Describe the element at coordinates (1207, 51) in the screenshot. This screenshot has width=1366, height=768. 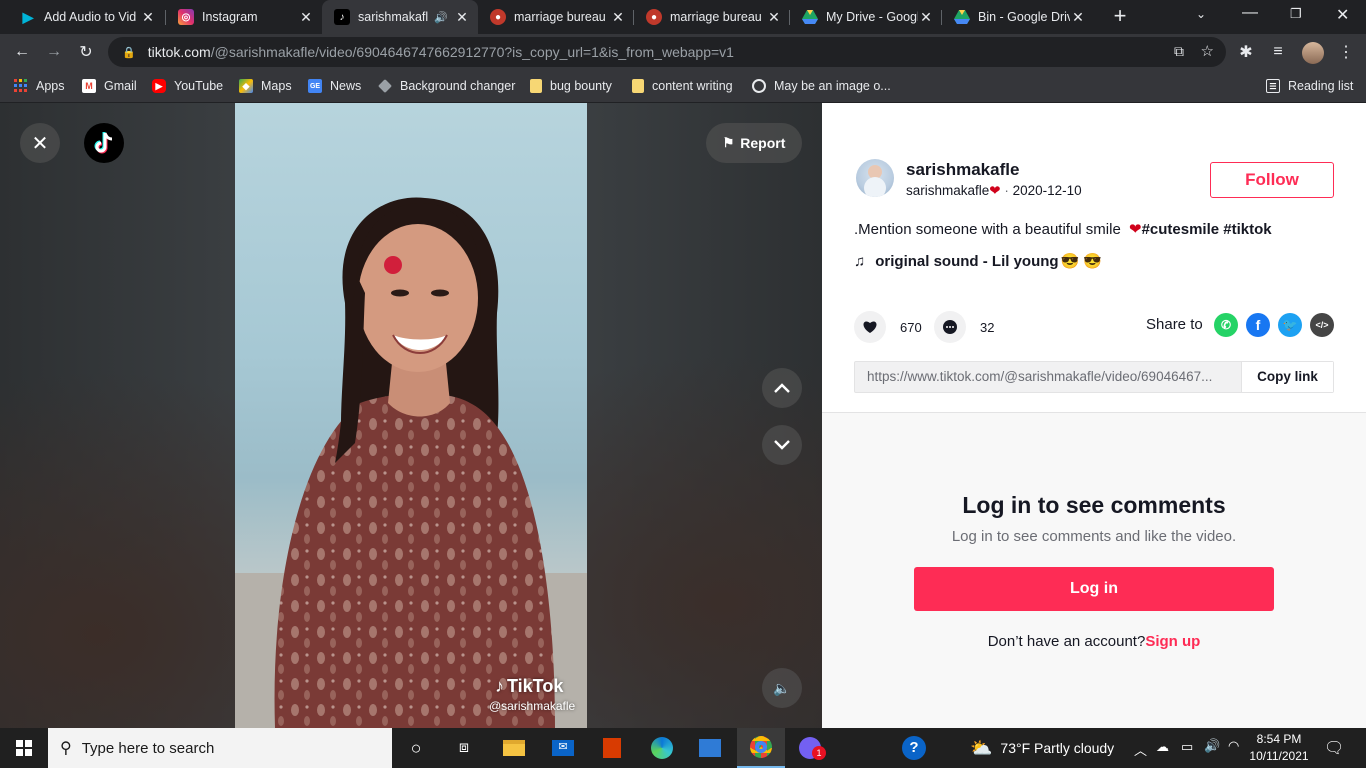
I see `bookmark-star-icon: ☆` at that location.